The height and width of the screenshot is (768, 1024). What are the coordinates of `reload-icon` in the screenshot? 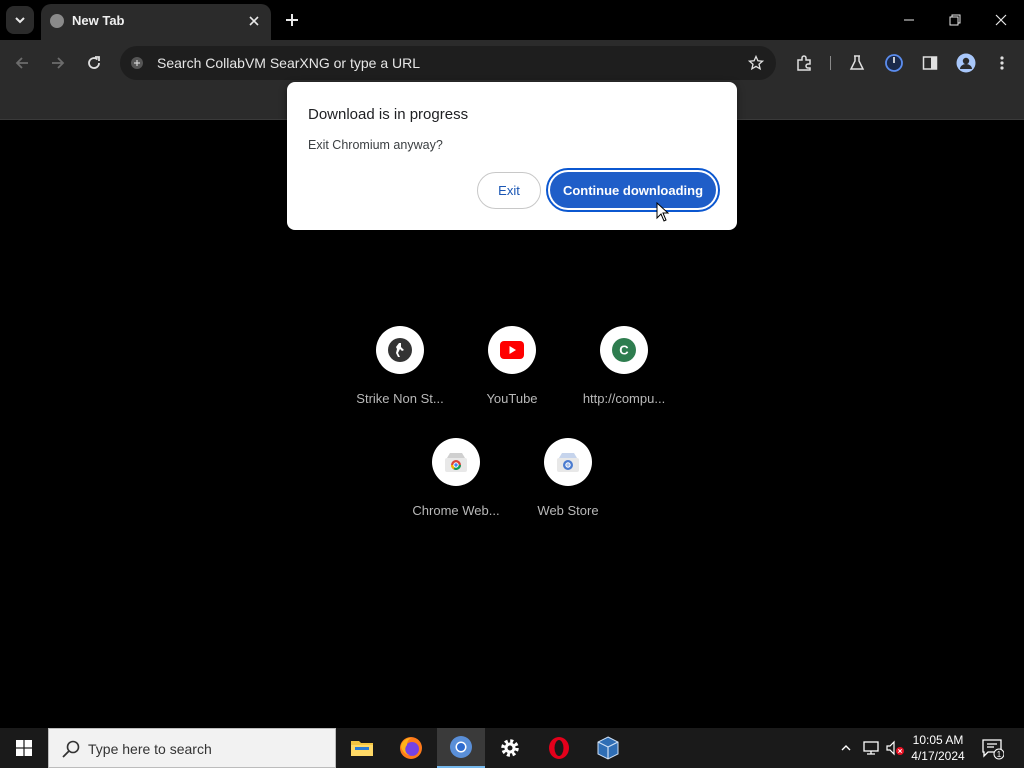 It's located at (94, 62).